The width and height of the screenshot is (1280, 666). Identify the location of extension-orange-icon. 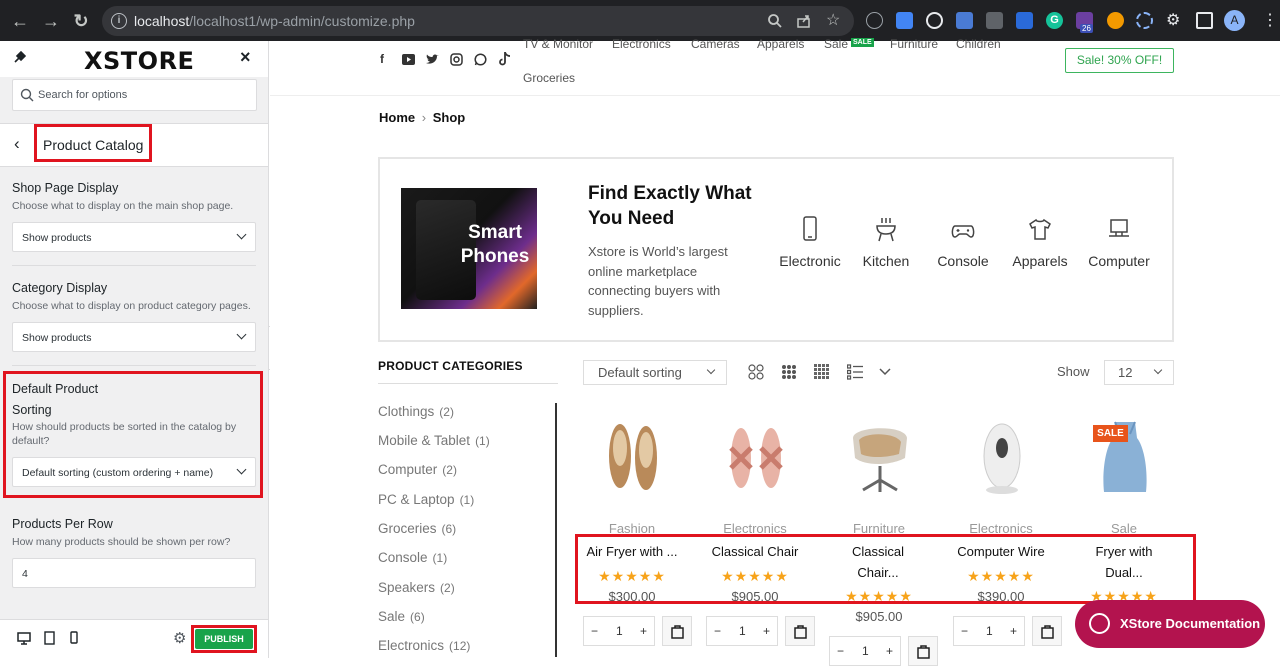
(1115, 20).